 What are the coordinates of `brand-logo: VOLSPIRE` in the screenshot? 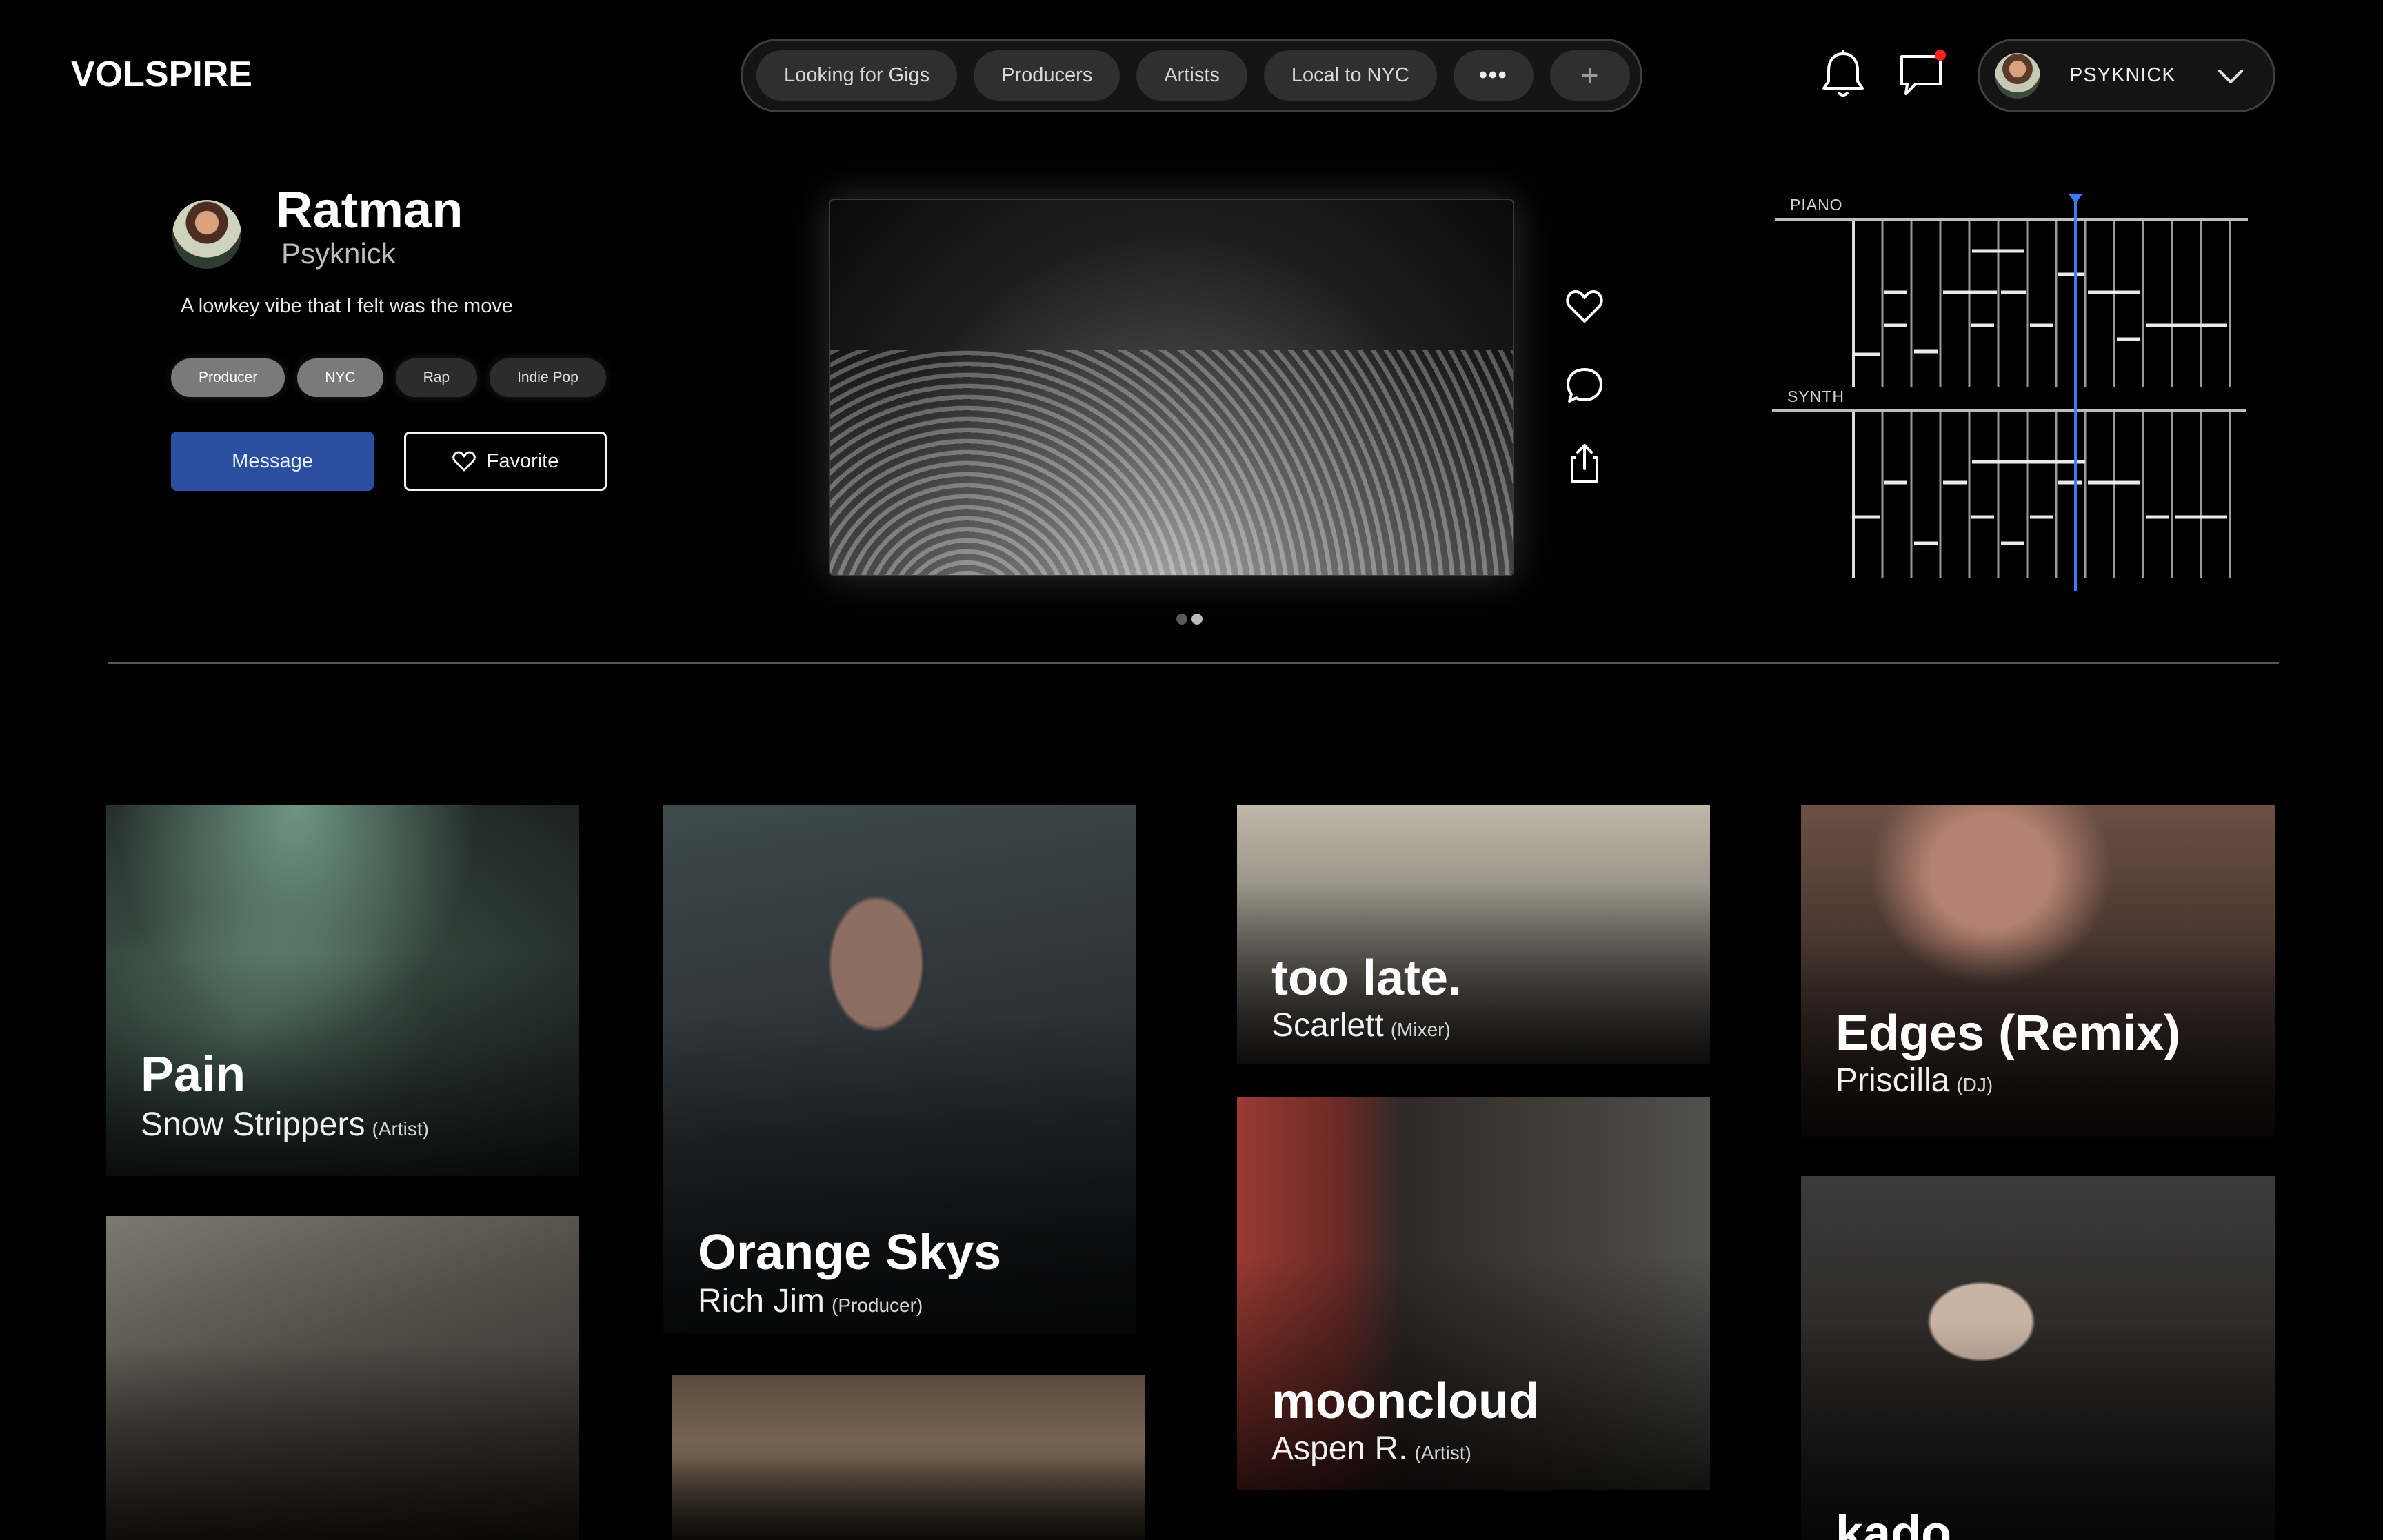 It's located at (161, 75).